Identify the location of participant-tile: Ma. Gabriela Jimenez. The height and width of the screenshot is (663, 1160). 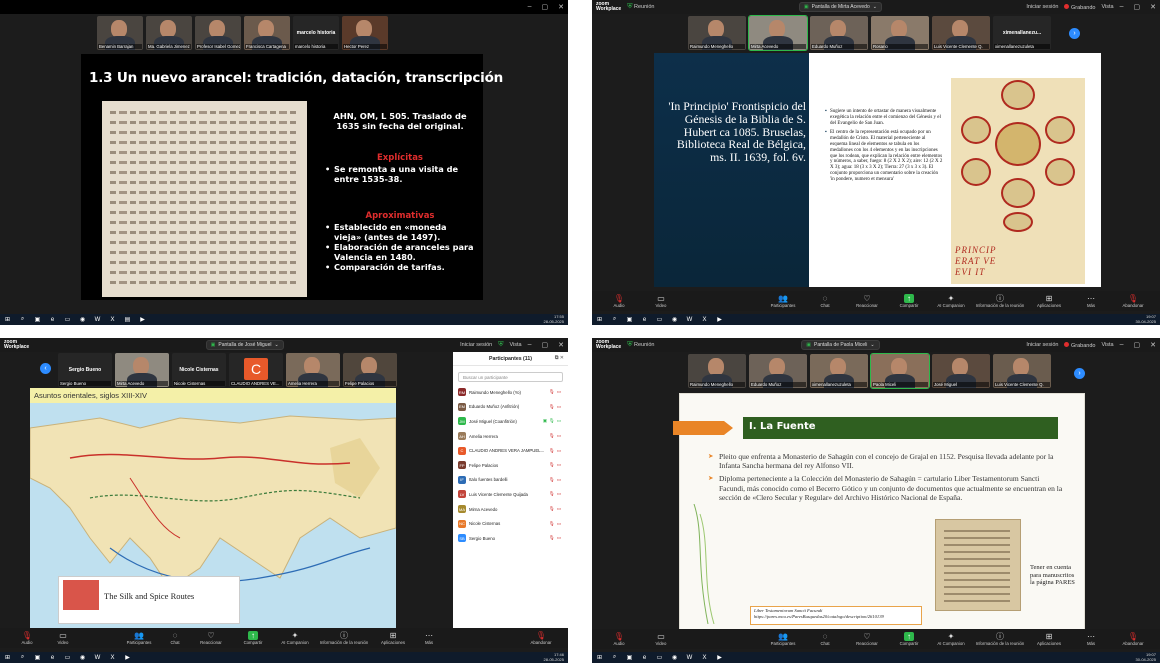
(169, 33).